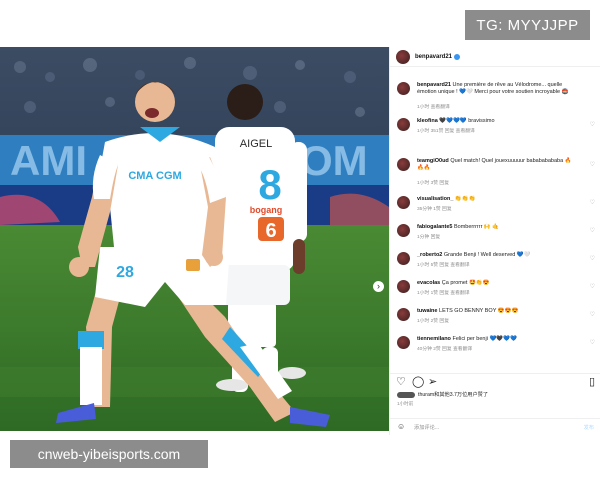 This screenshot has width=600, height=480. I want to click on comment-text: Ça promet 🤩👏😍, so click(465, 283).